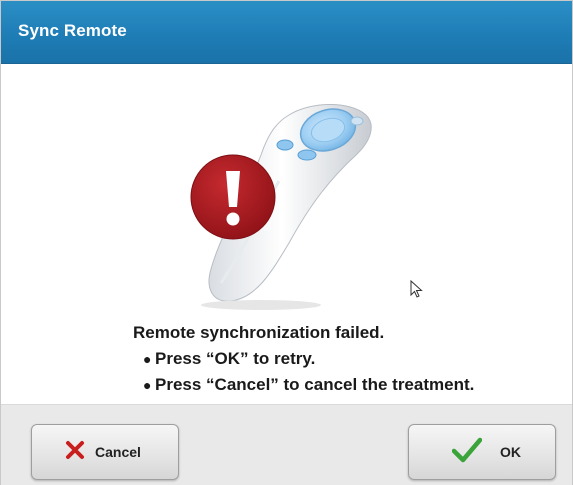 The height and width of the screenshot is (485, 573). Describe the element at coordinates (315, 384) in the screenshot. I see `bullet-text-cancel: Press “Cancel” to cancel the treatment.` at that location.